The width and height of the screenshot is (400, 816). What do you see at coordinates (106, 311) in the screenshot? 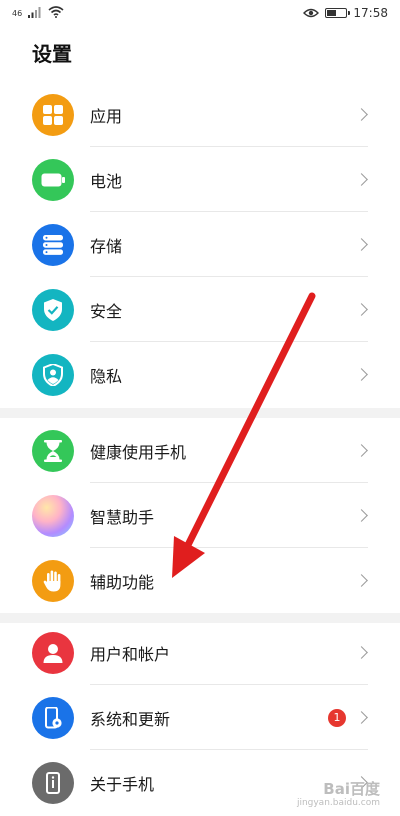
I see `settings-item-label: 安全` at bounding box center [106, 311].